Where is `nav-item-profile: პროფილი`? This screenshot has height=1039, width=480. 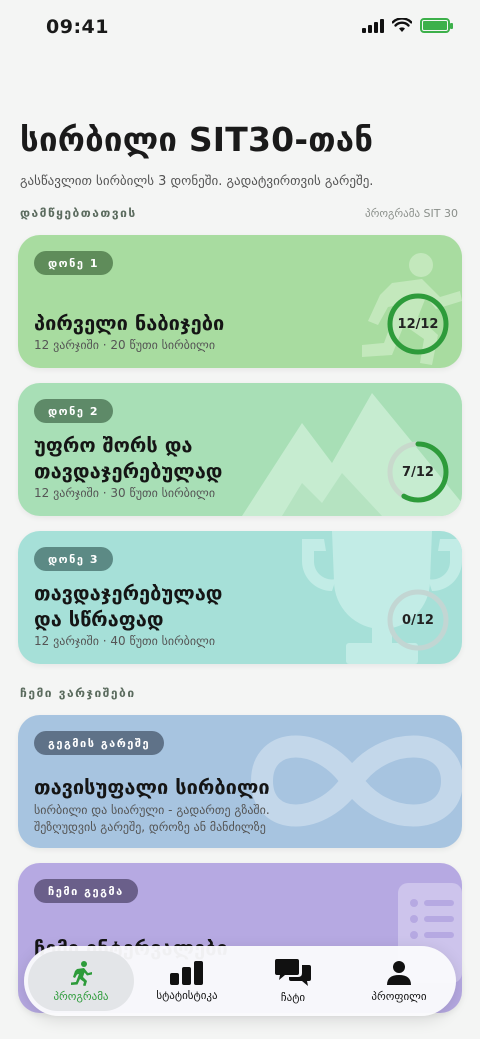 nav-item-profile: პროფილი is located at coordinates (399, 981).